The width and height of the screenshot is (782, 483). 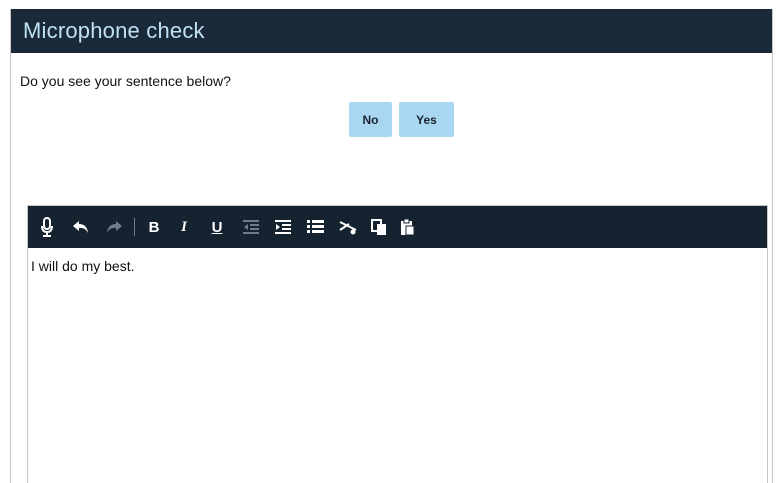 I want to click on editor-toolbar: B I U, so click(x=397, y=227).